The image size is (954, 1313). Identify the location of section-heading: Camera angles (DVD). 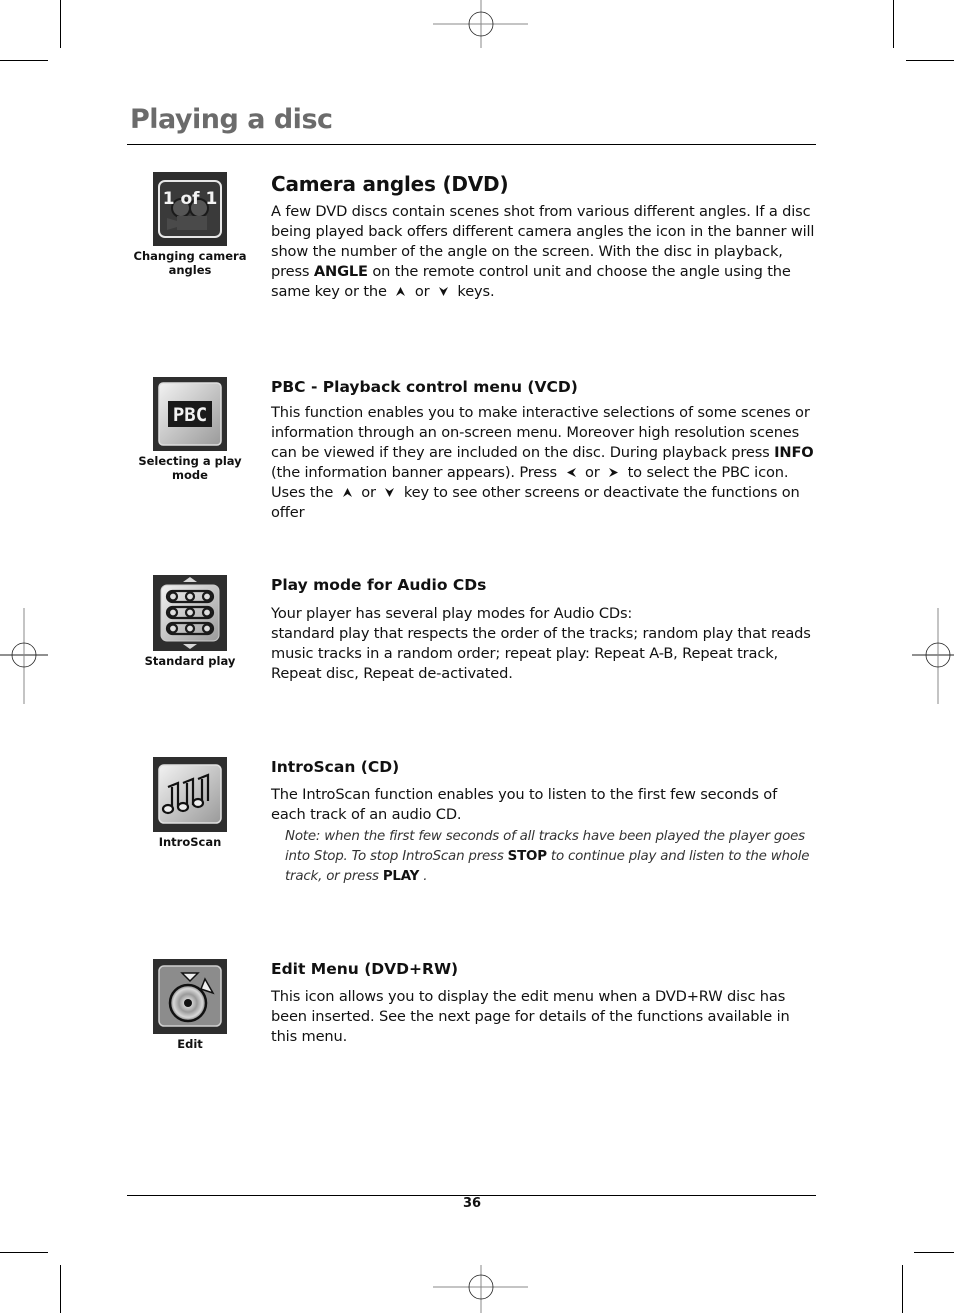
(390, 184).